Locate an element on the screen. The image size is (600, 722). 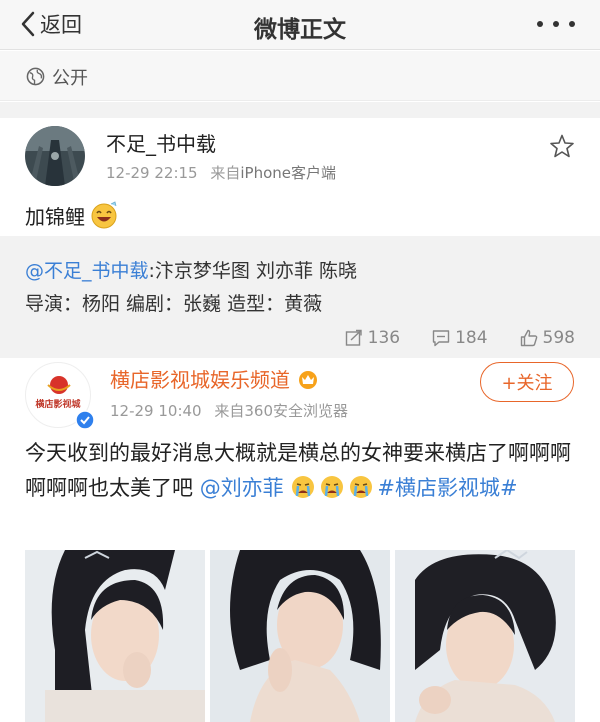
comment-button: 184 is located at coordinates (460, 338).